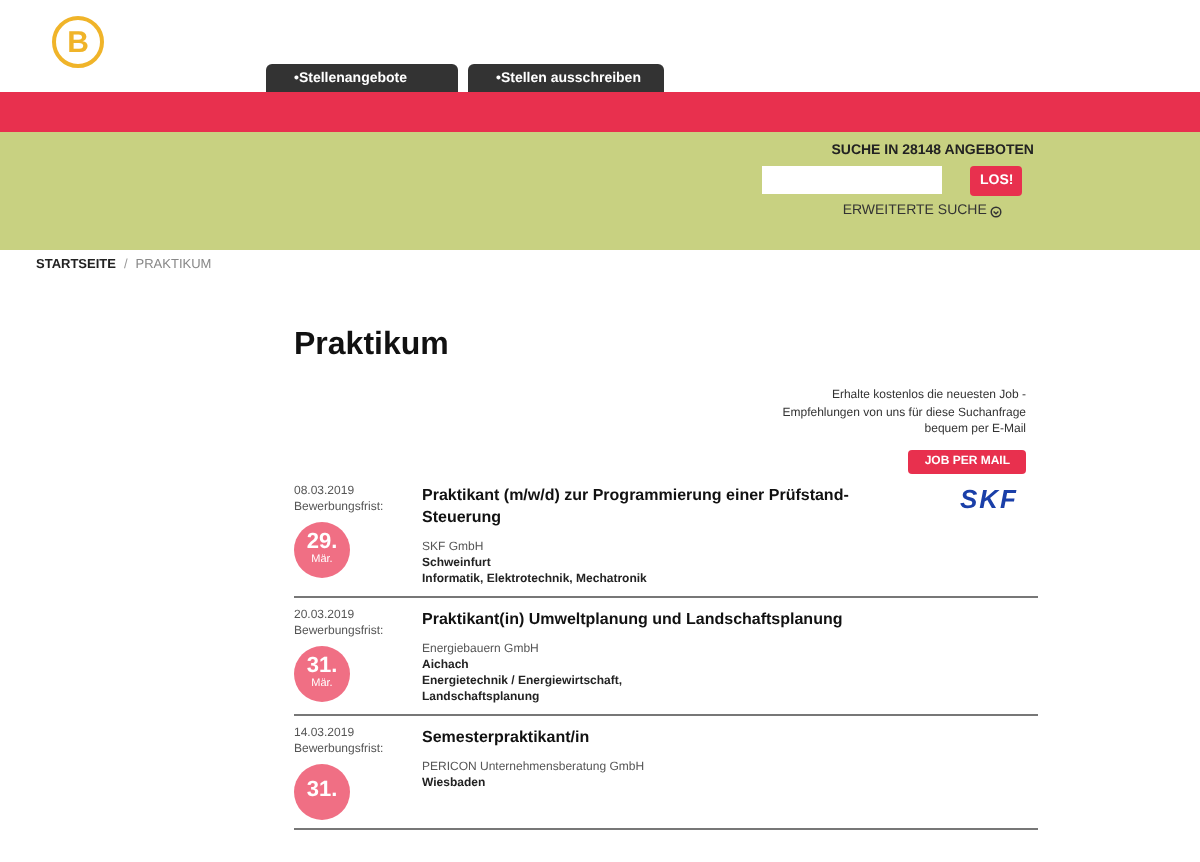 Image resolution: width=1200 pixels, height=862 pixels. What do you see at coordinates (989, 500) in the screenshot?
I see `company-logo: SKF` at bounding box center [989, 500].